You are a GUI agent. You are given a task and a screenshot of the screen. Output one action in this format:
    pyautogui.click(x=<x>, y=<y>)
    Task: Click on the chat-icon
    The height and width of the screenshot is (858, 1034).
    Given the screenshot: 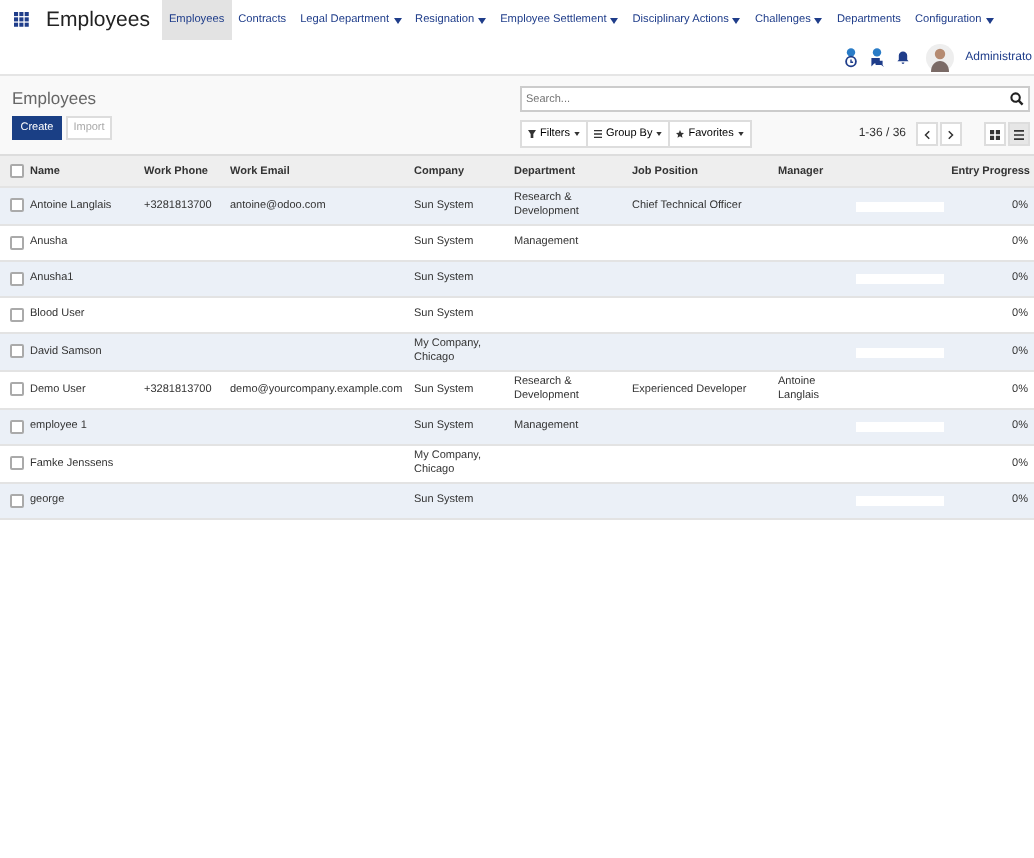 What is the action you would take?
    pyautogui.click(x=876, y=57)
    